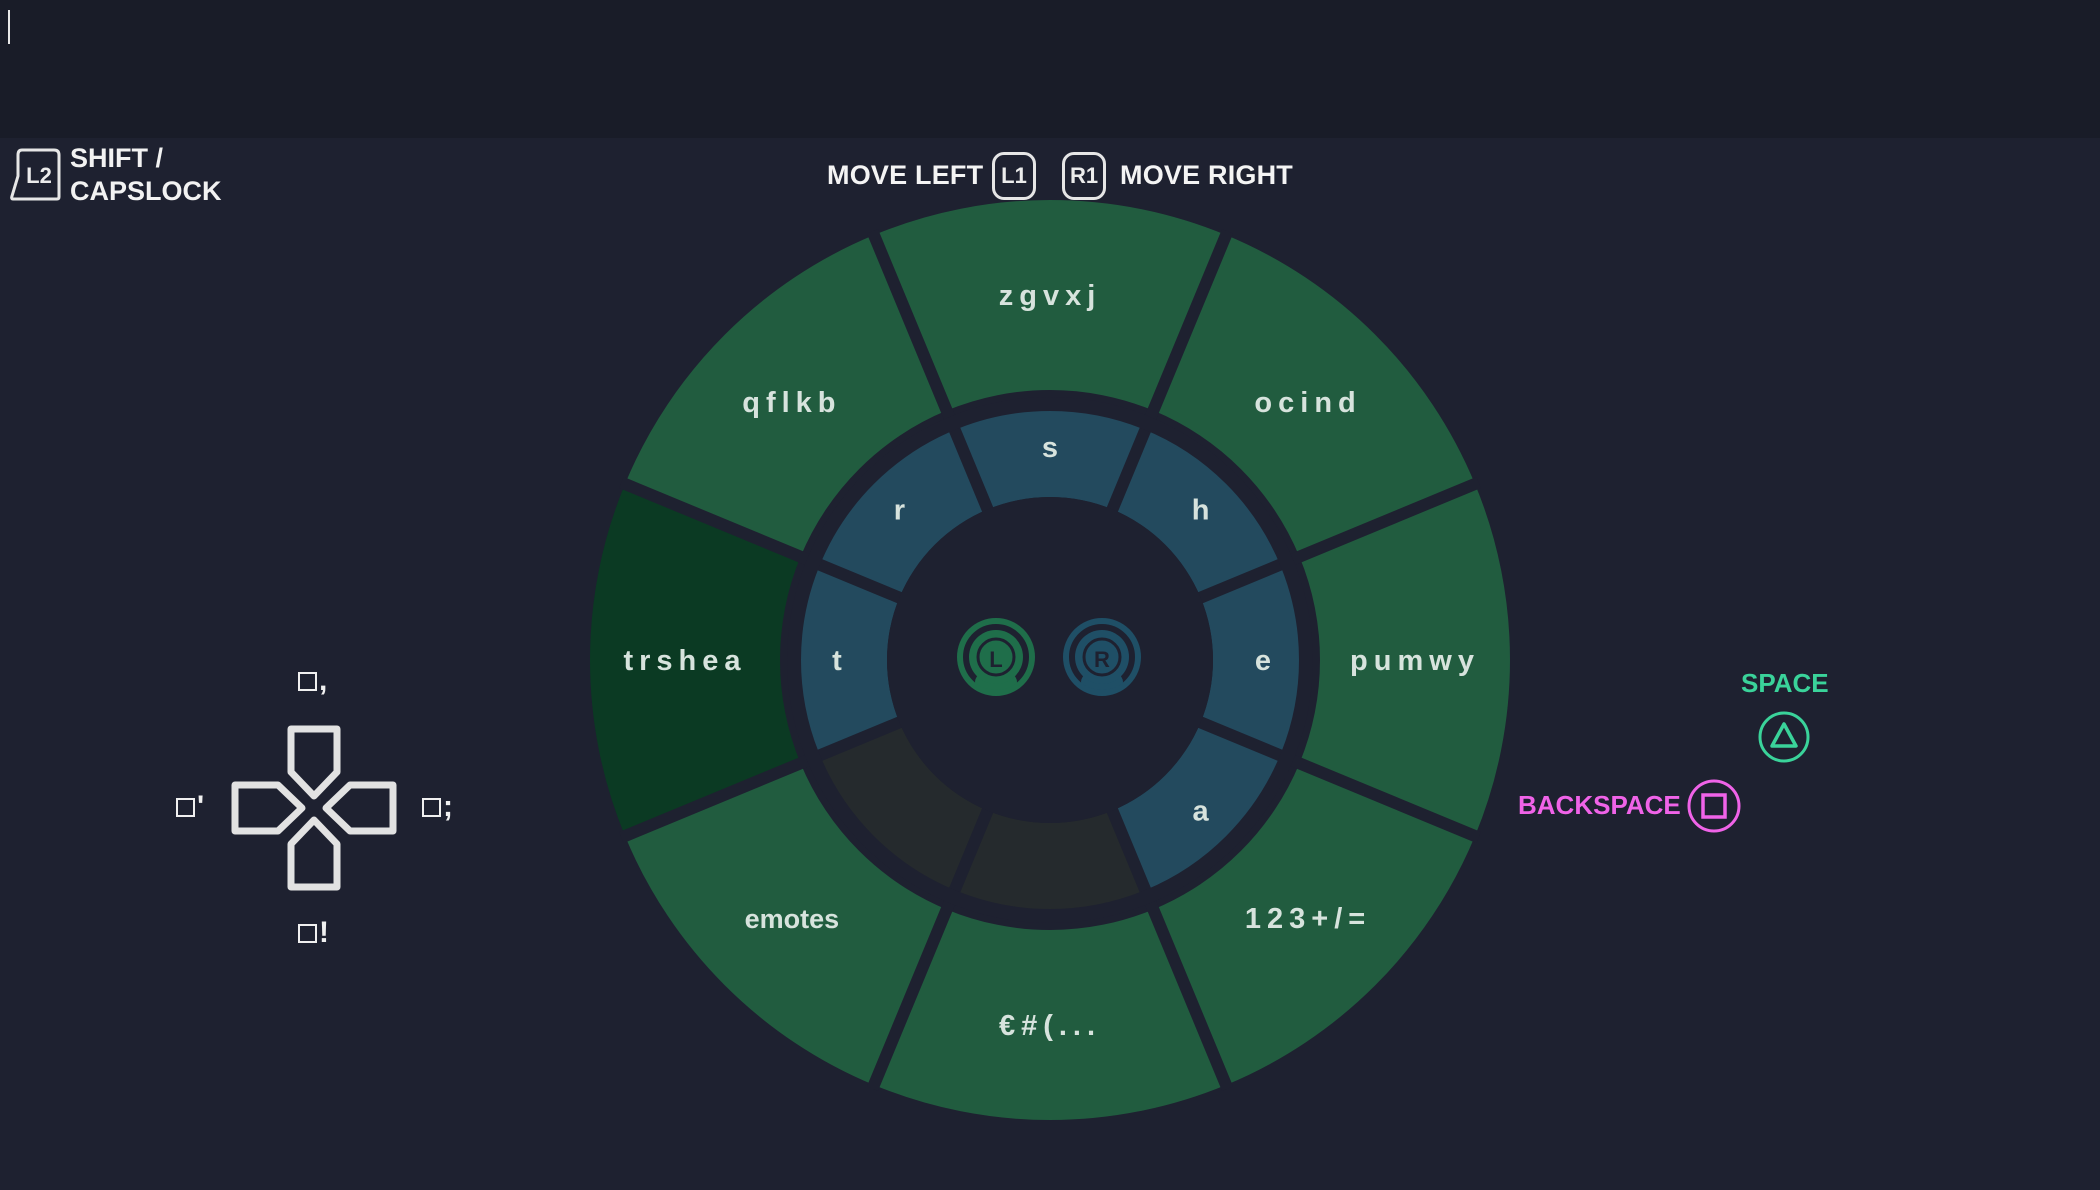  I want to click on right-stick-icon-label: R, so click(1102, 659).